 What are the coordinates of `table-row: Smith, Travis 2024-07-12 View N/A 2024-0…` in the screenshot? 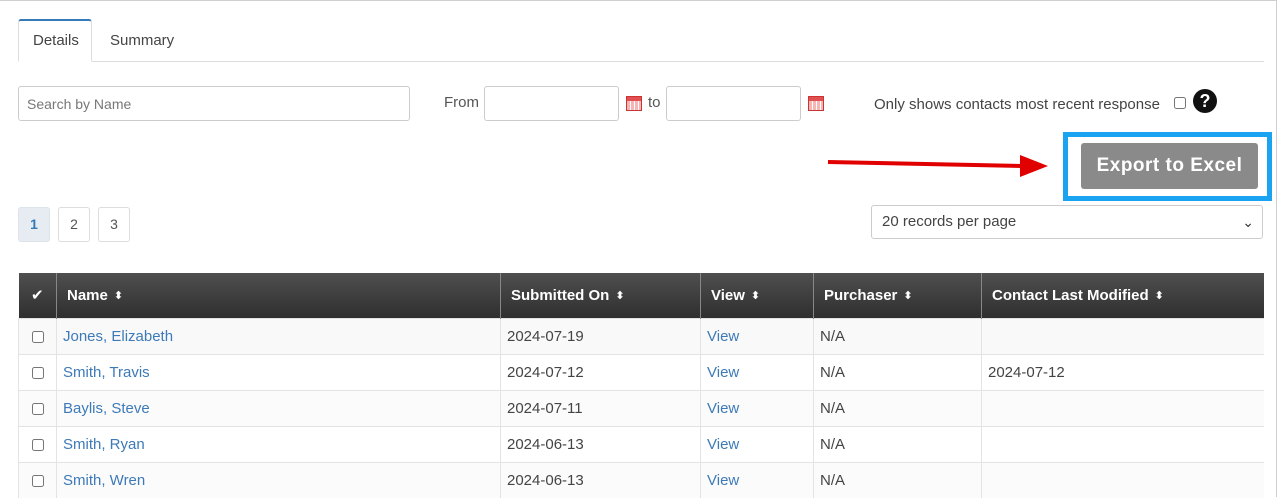 It's located at (641, 371).